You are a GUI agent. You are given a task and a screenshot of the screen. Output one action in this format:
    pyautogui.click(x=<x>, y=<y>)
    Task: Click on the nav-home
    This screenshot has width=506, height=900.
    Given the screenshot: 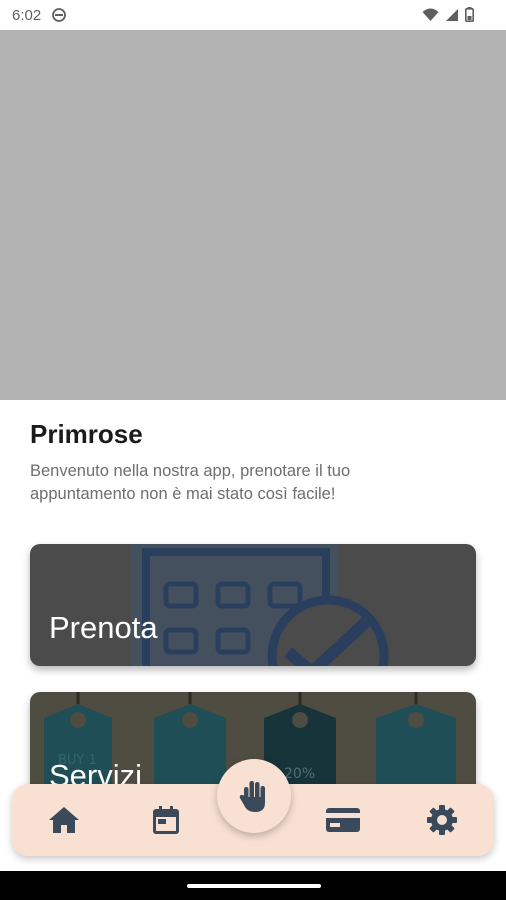 What is the action you would take?
    pyautogui.click(x=64, y=820)
    